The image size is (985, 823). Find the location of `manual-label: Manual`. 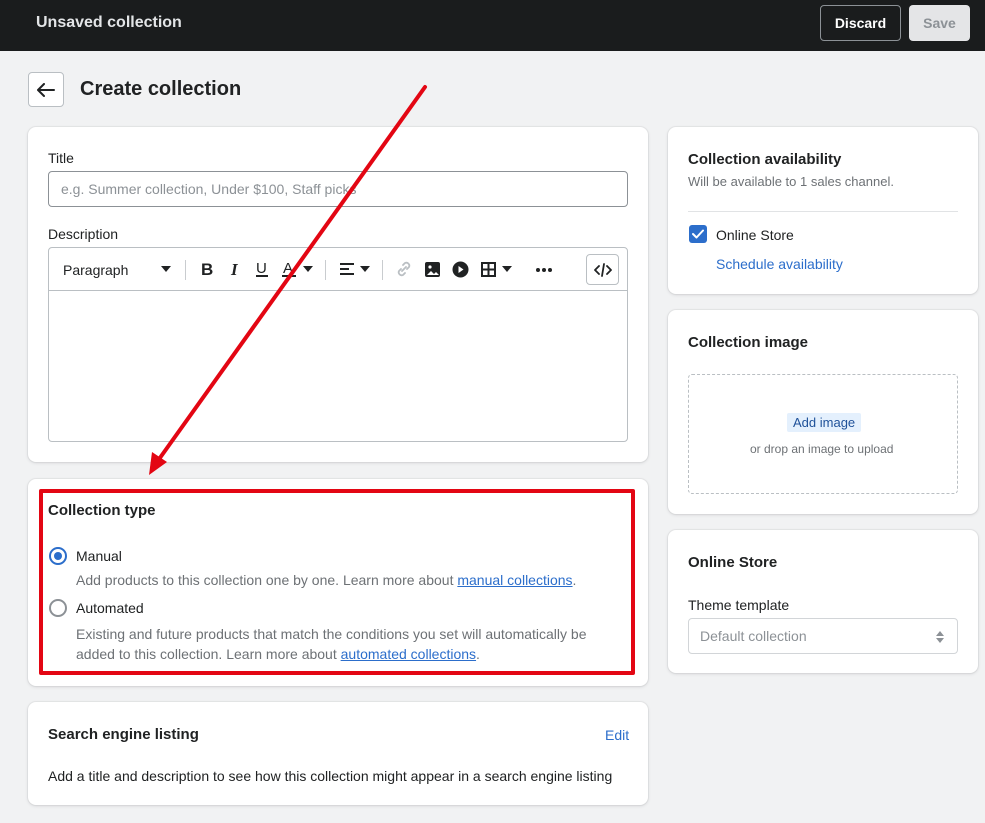

manual-label: Manual is located at coordinates (99, 556).